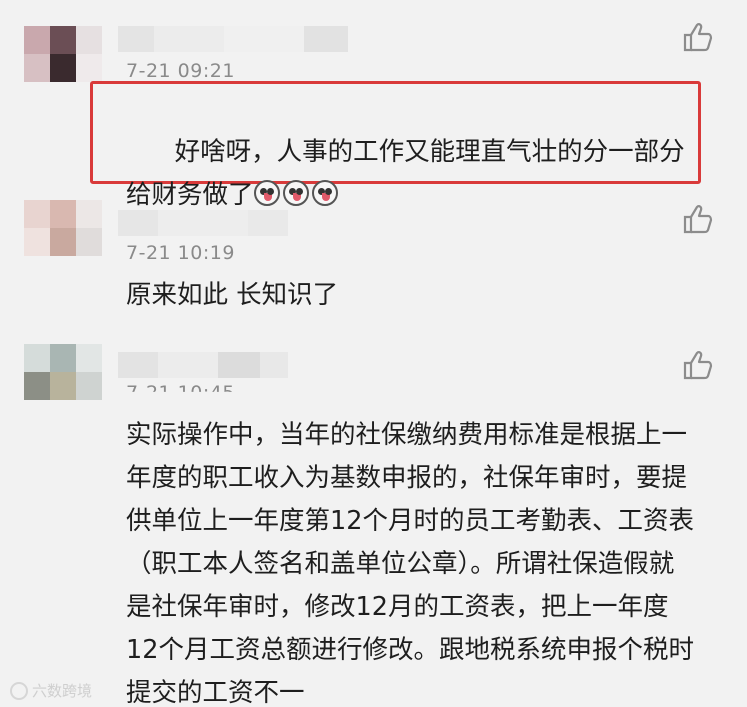 The image size is (747, 707). I want to click on comment-text: 原来如此 长知识了, so click(232, 295).